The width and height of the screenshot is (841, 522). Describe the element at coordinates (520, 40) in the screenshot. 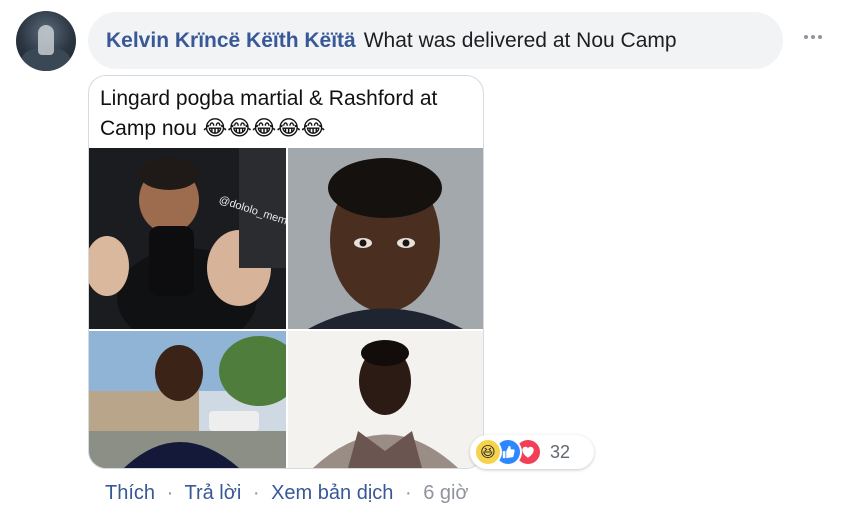

I see `comment-text: What was delivered at Nou Camp` at that location.